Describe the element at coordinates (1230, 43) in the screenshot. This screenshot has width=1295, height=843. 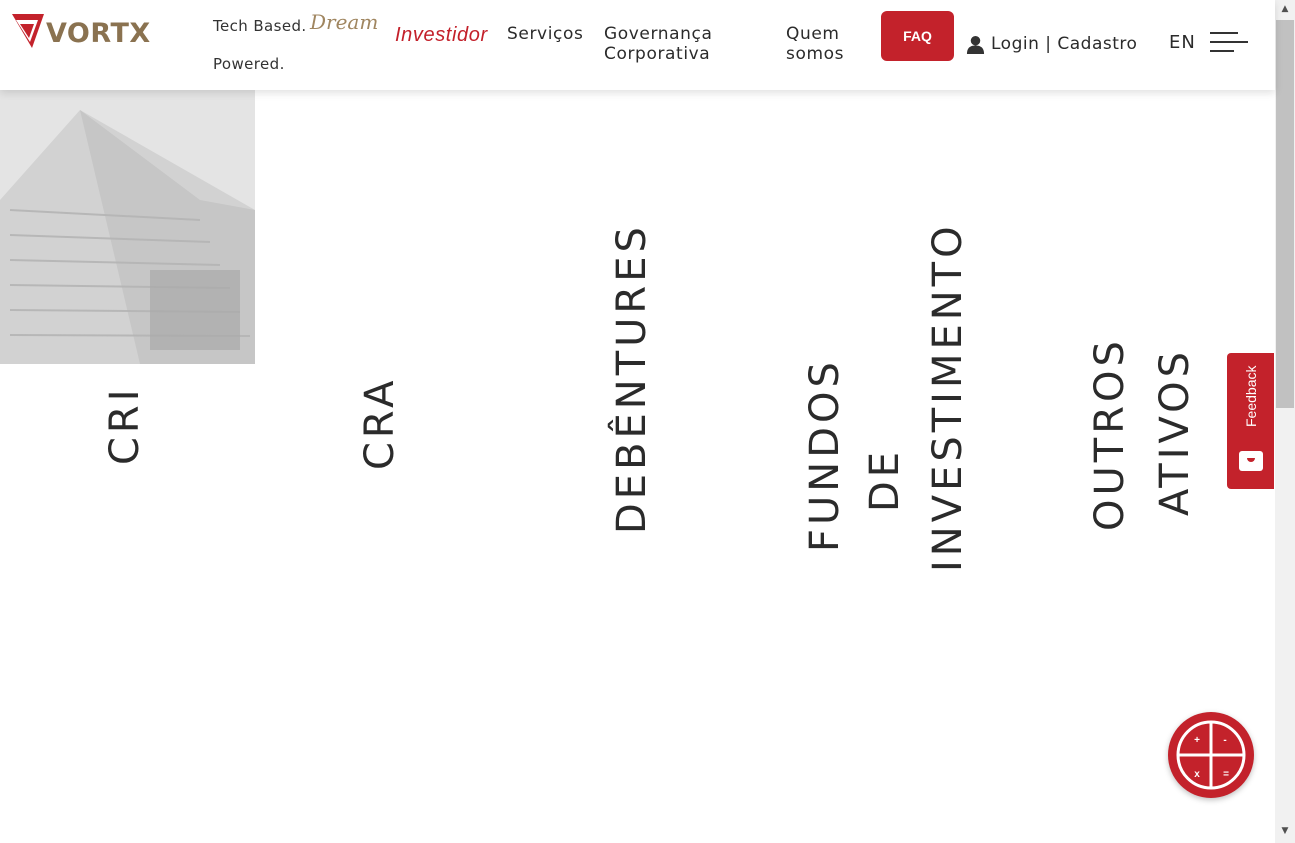
I see `hamburger-menu-icon` at that location.